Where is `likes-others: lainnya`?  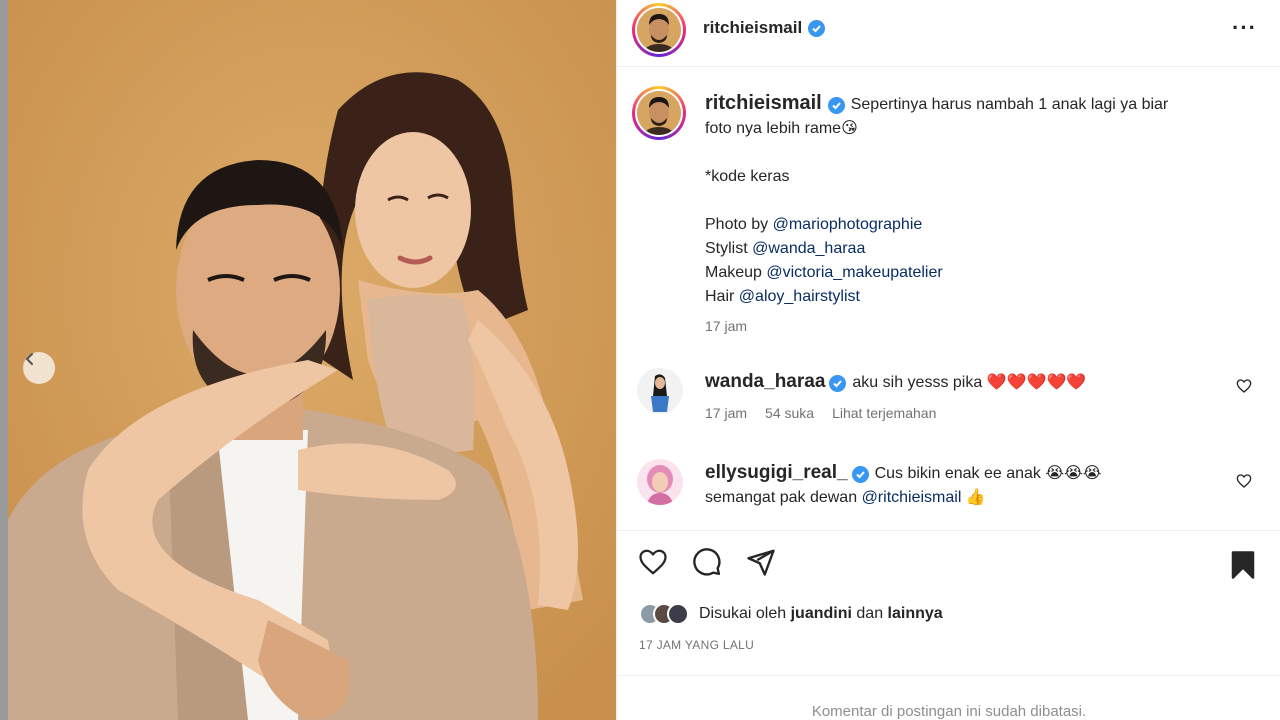
likes-others: lainnya is located at coordinates (915, 613).